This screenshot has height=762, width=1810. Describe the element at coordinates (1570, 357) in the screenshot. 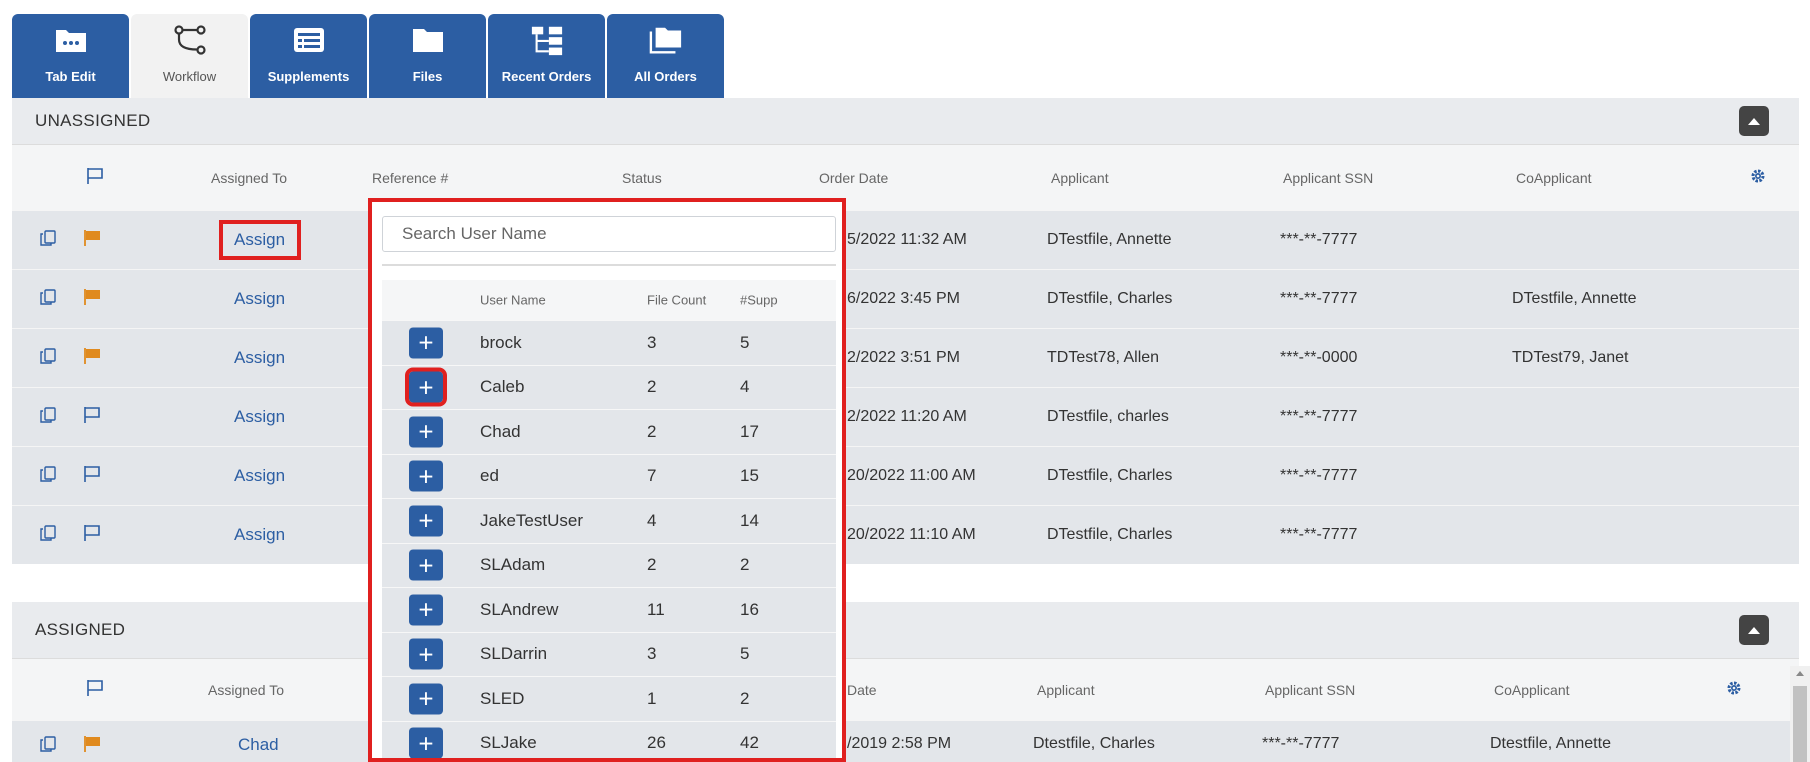

I see `coapplicant: TDTest79, Janet` at that location.